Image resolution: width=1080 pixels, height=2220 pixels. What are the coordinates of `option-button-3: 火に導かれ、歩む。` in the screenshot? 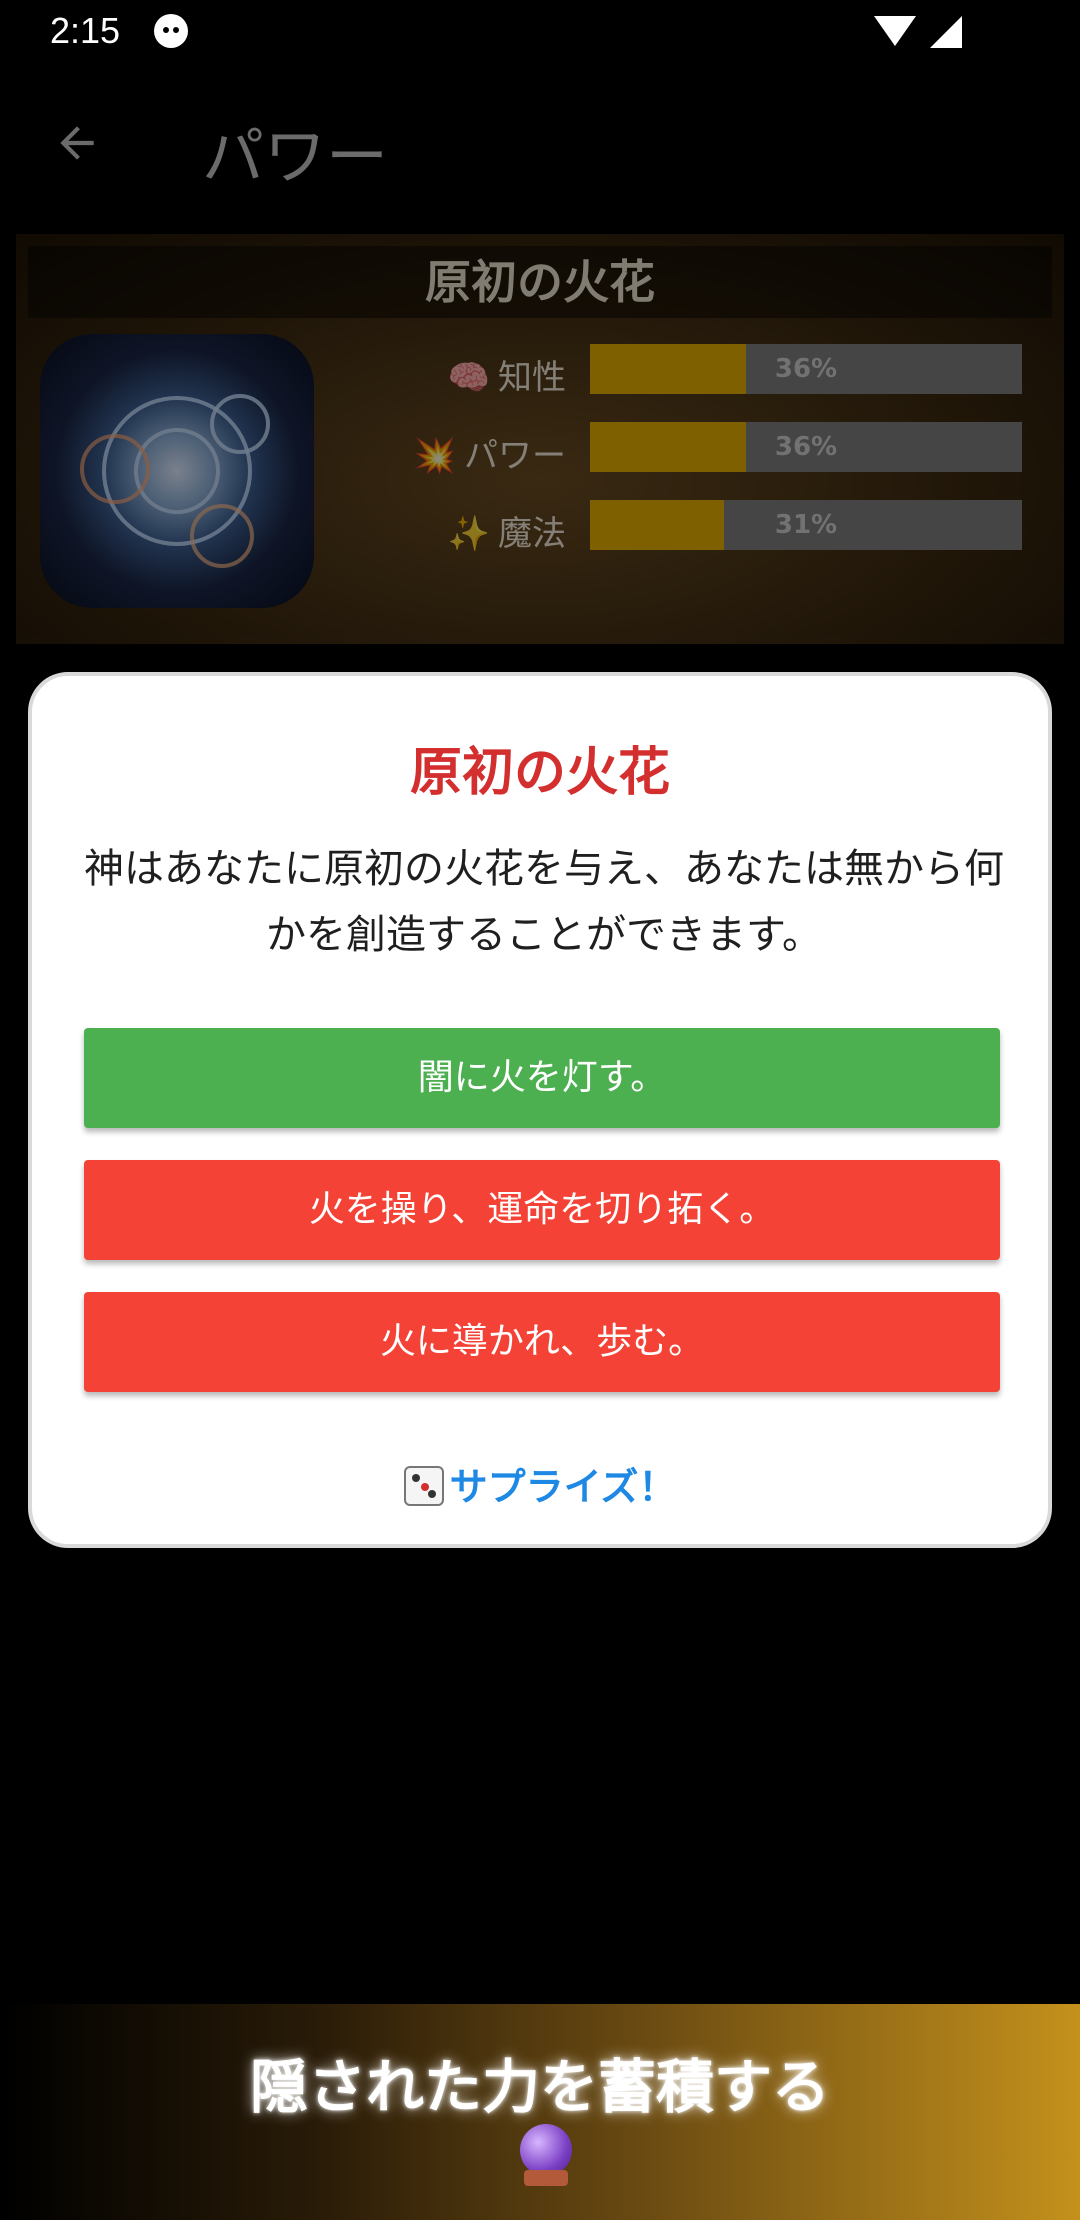 It's located at (542, 1342).